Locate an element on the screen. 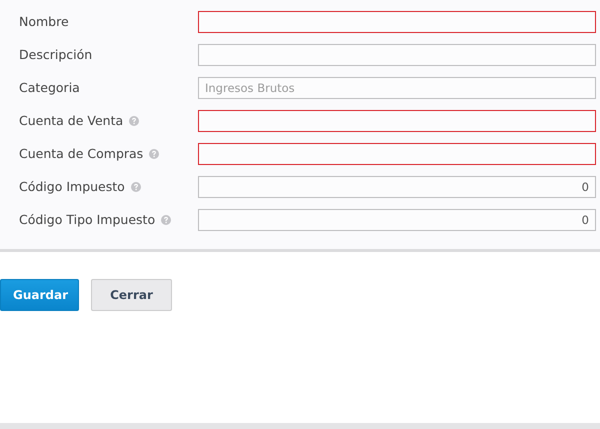 This screenshot has height=429, width=600. close-button: Cerrar is located at coordinates (131, 295).